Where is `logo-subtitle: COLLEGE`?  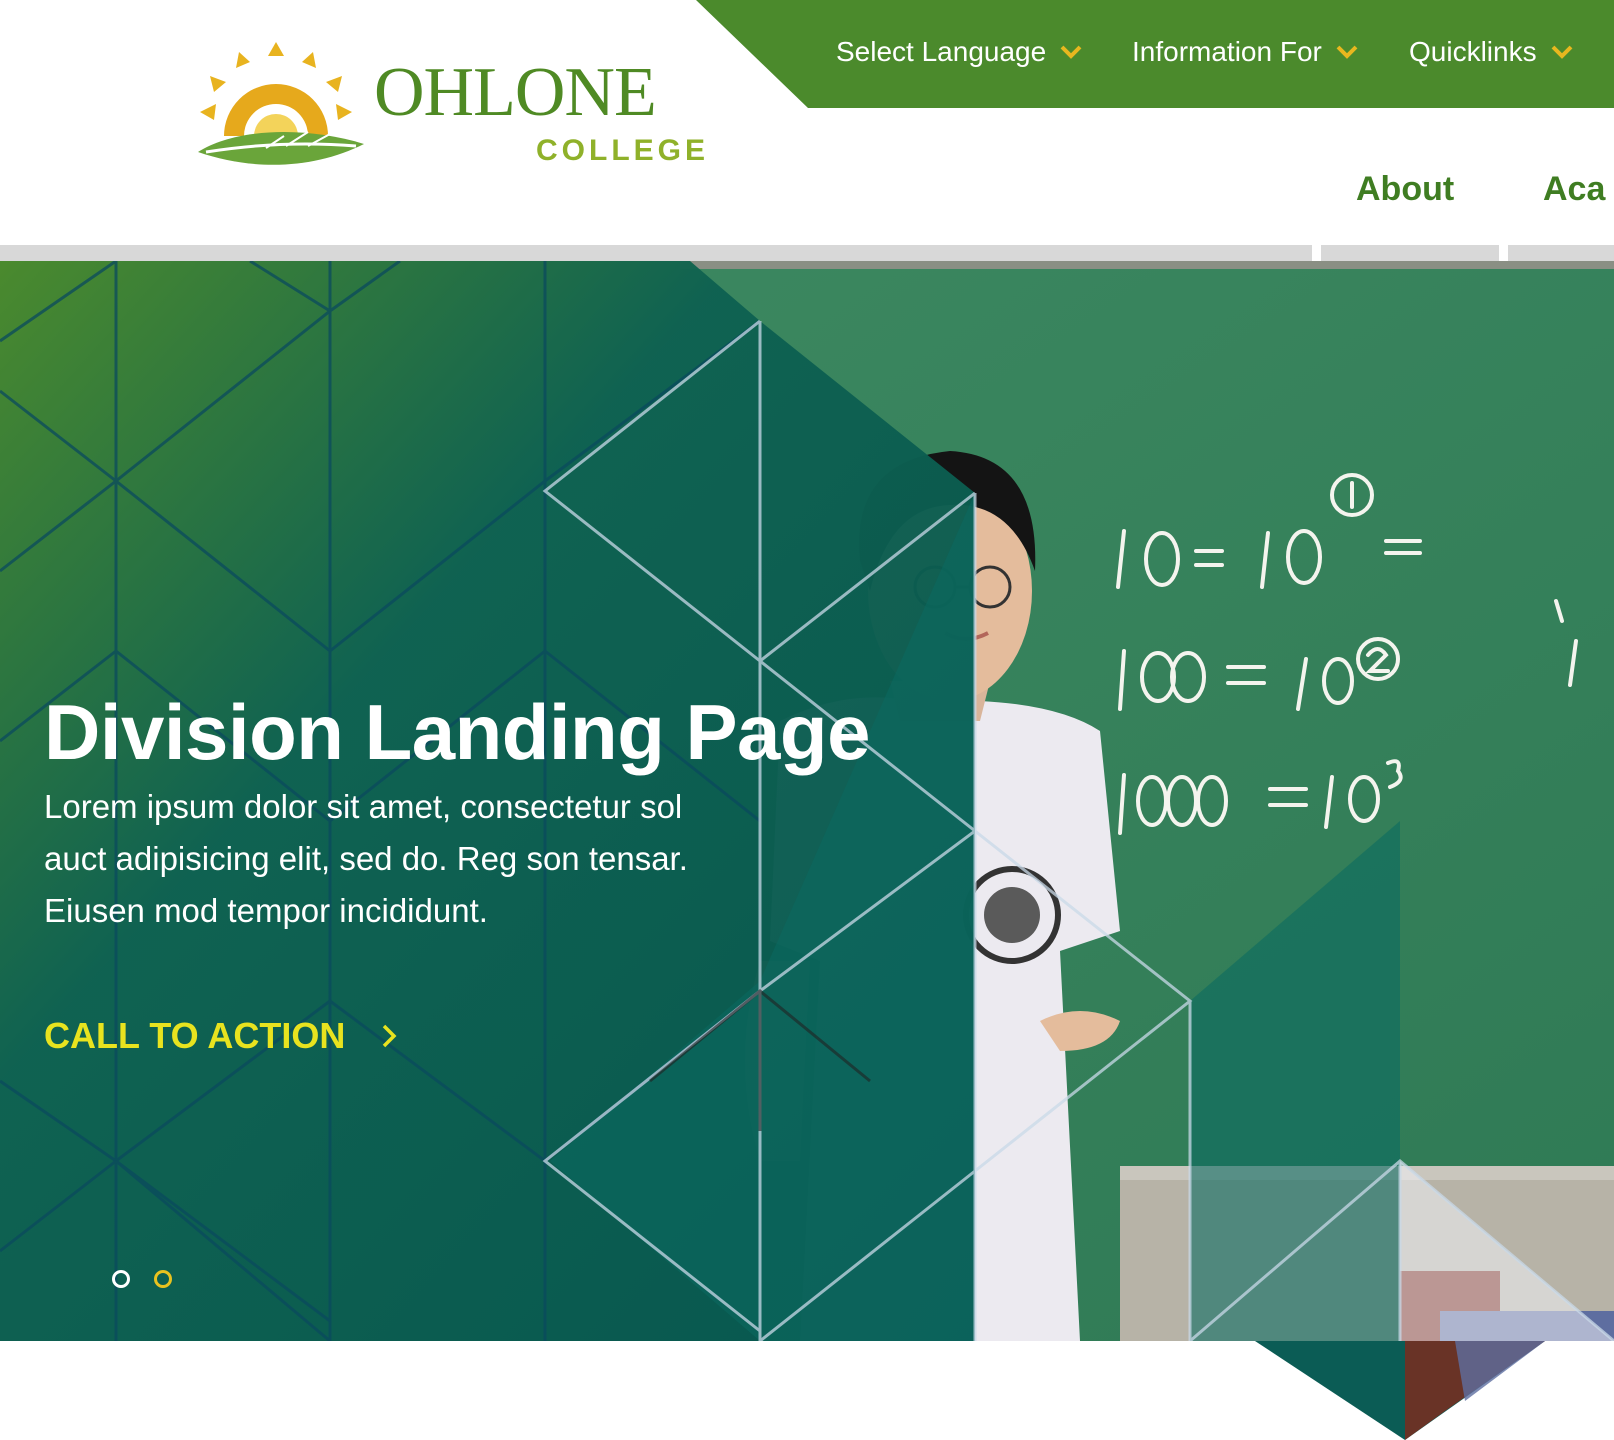 logo-subtitle: COLLEGE is located at coordinates (623, 150).